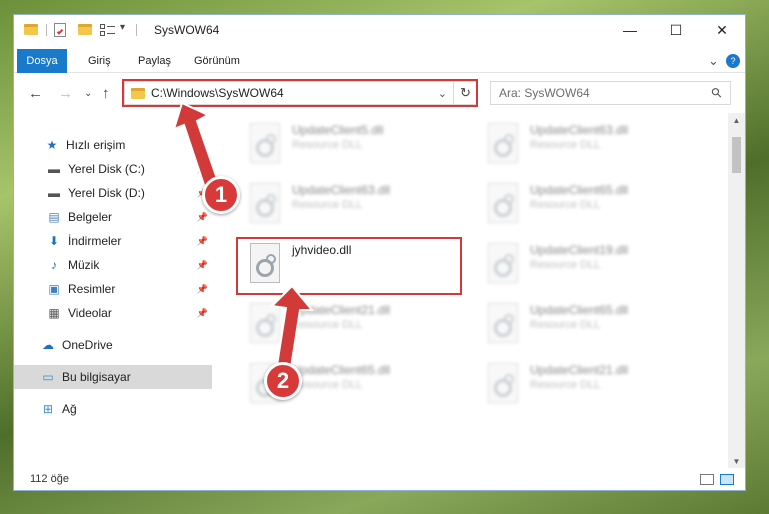 Image resolution: width=769 pixels, height=514 pixels. I want to click on view-icon, so click(108, 30).